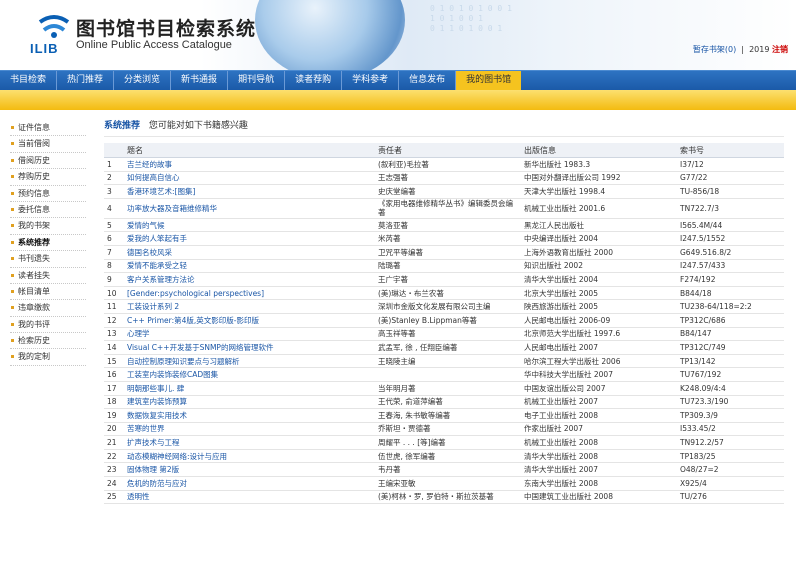 Image resolution: width=796 pixels, height=565 pixels. Describe the element at coordinates (249, 320) in the screenshot. I see `book-title-link: C++ Primer:第4版,英文影印版-影印版` at that location.